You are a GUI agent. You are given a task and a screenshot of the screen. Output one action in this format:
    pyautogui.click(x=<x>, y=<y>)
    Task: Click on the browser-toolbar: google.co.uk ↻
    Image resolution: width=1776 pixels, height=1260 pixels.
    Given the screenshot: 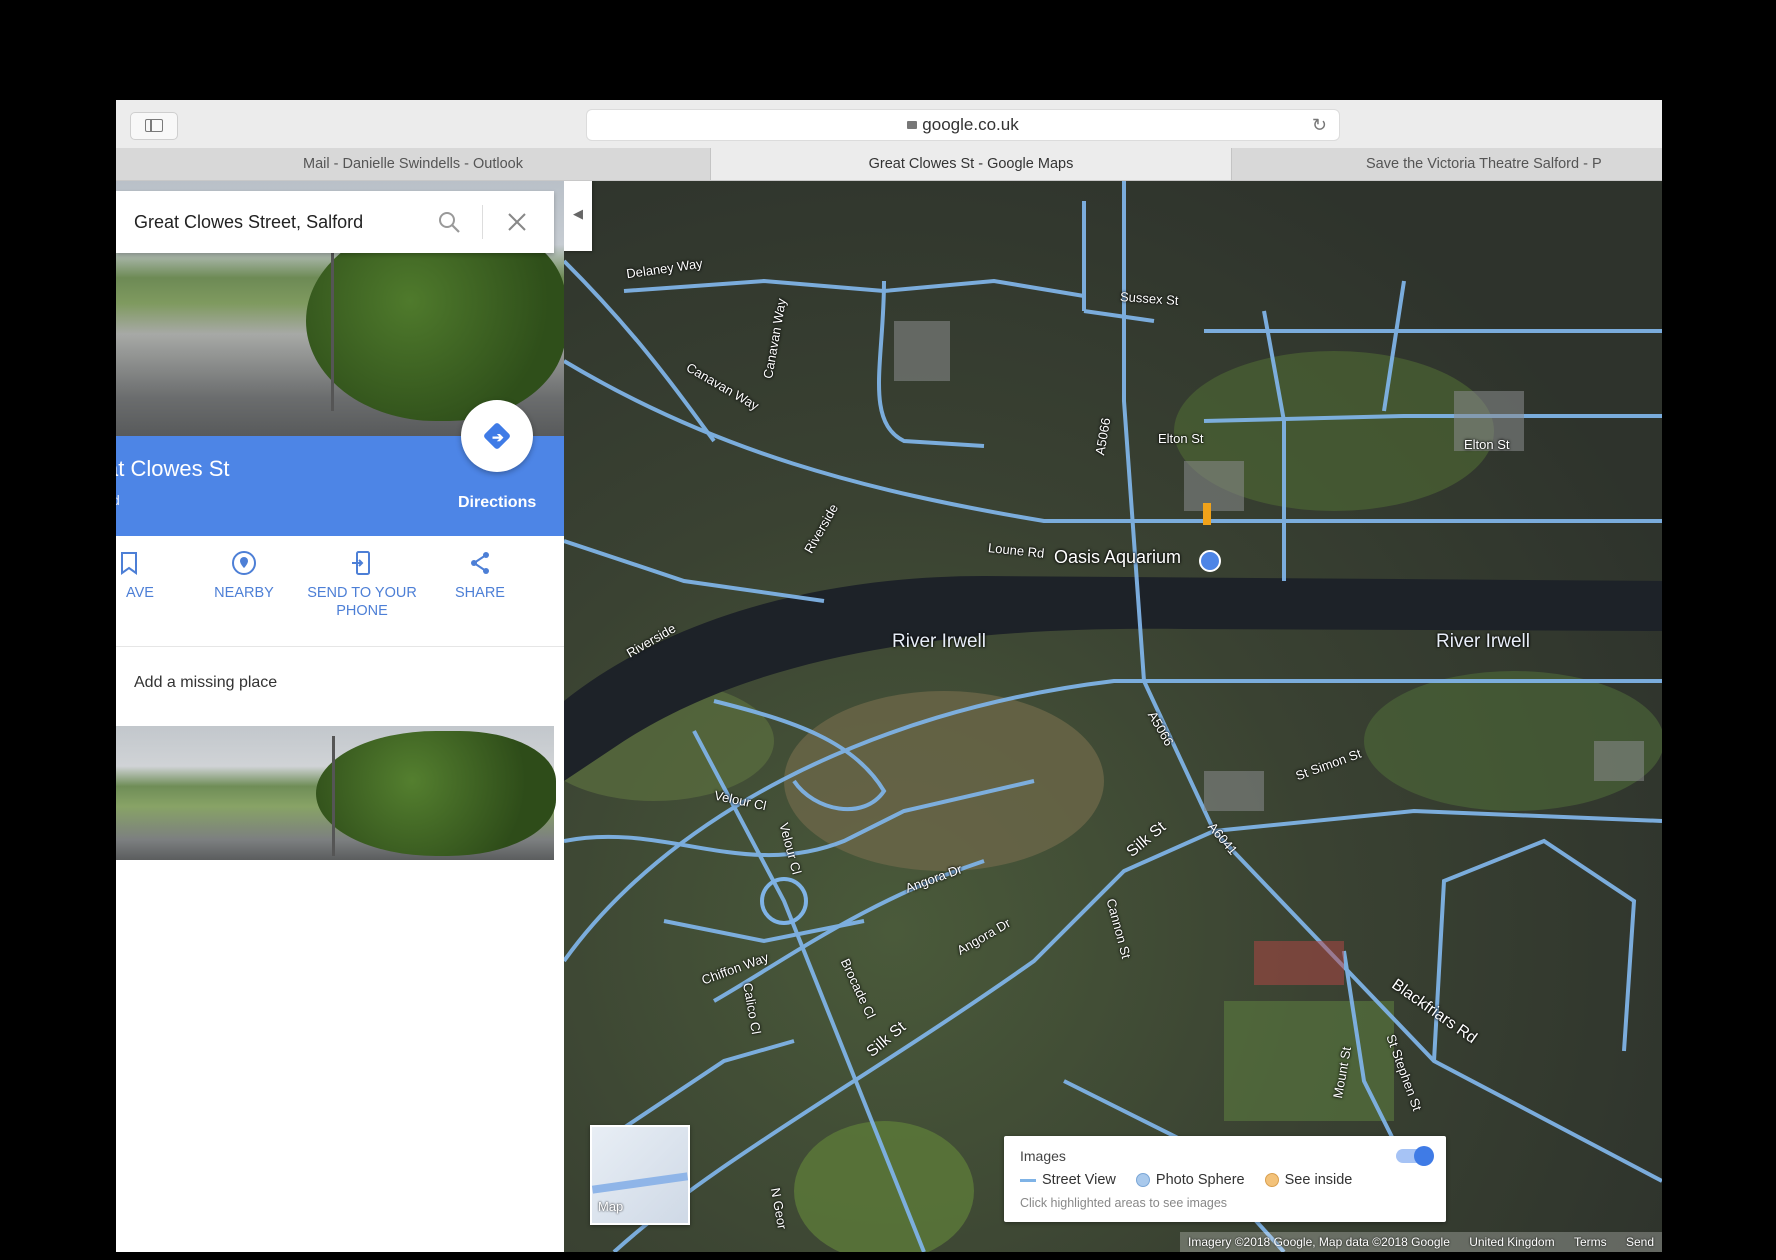 What is the action you would take?
    pyautogui.click(x=889, y=124)
    